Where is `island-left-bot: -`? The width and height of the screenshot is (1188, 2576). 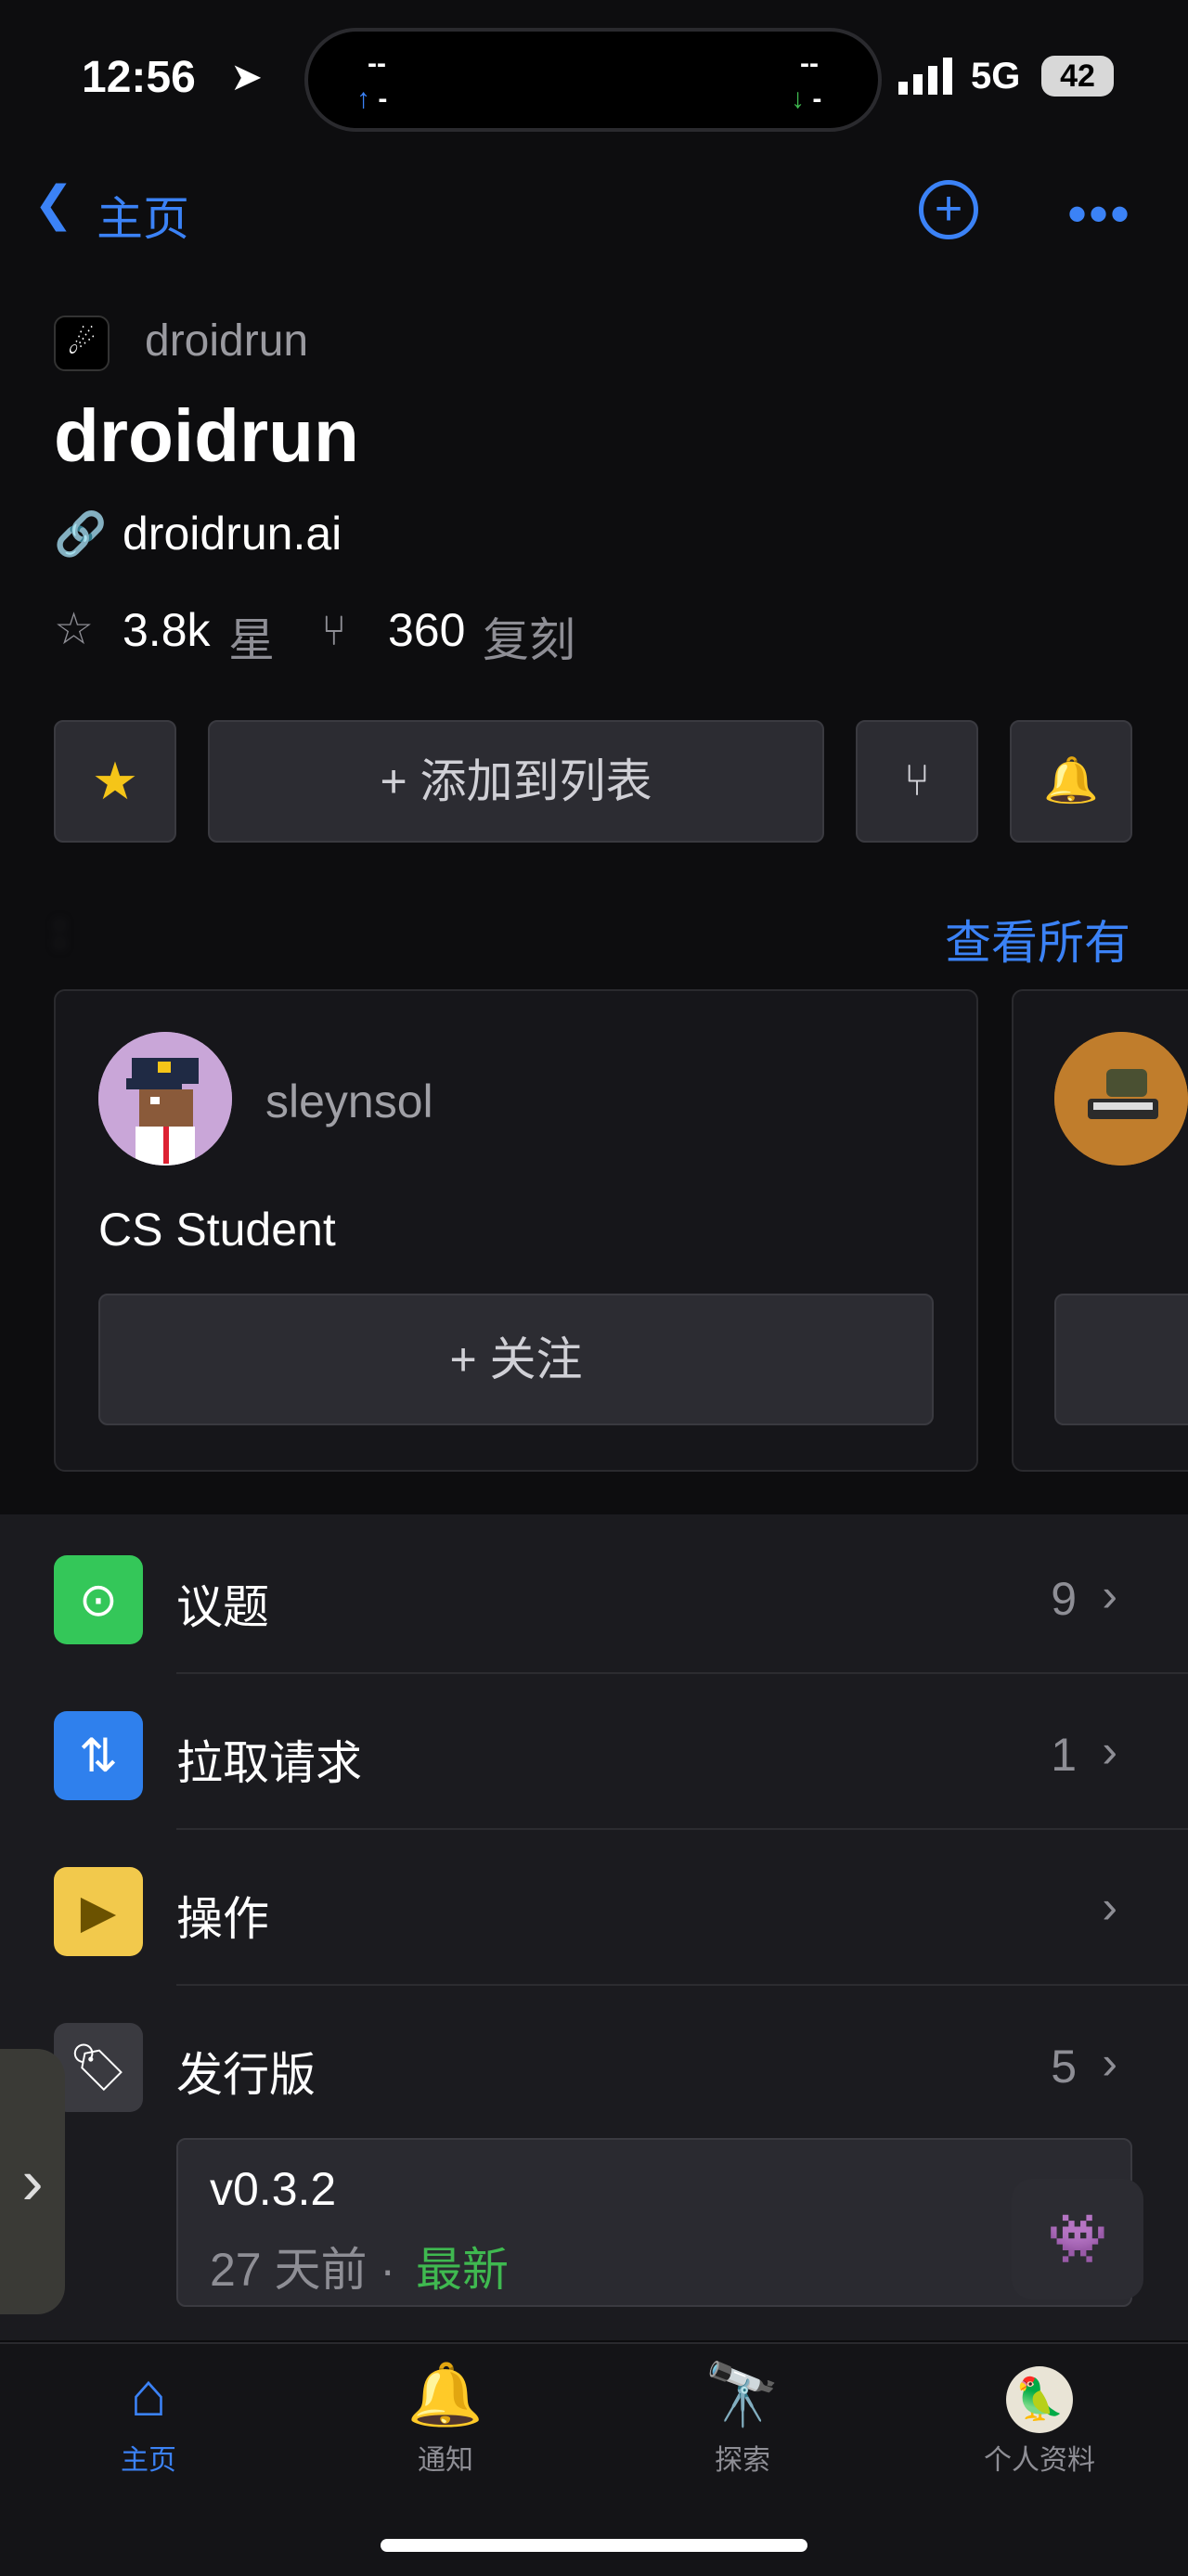
island-left-bot: - is located at coordinates (383, 99).